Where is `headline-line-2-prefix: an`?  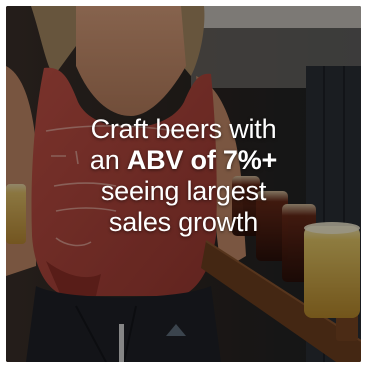 headline-line-2-prefix: an is located at coordinates (108, 160).